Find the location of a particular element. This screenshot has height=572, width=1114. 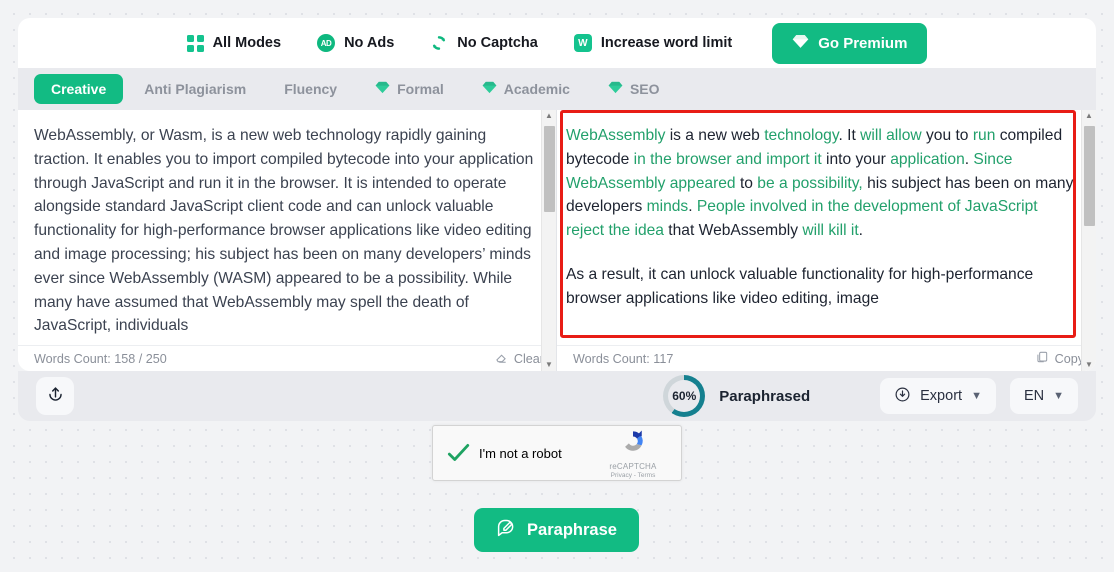

no-ads-icon: AD is located at coordinates (326, 43).